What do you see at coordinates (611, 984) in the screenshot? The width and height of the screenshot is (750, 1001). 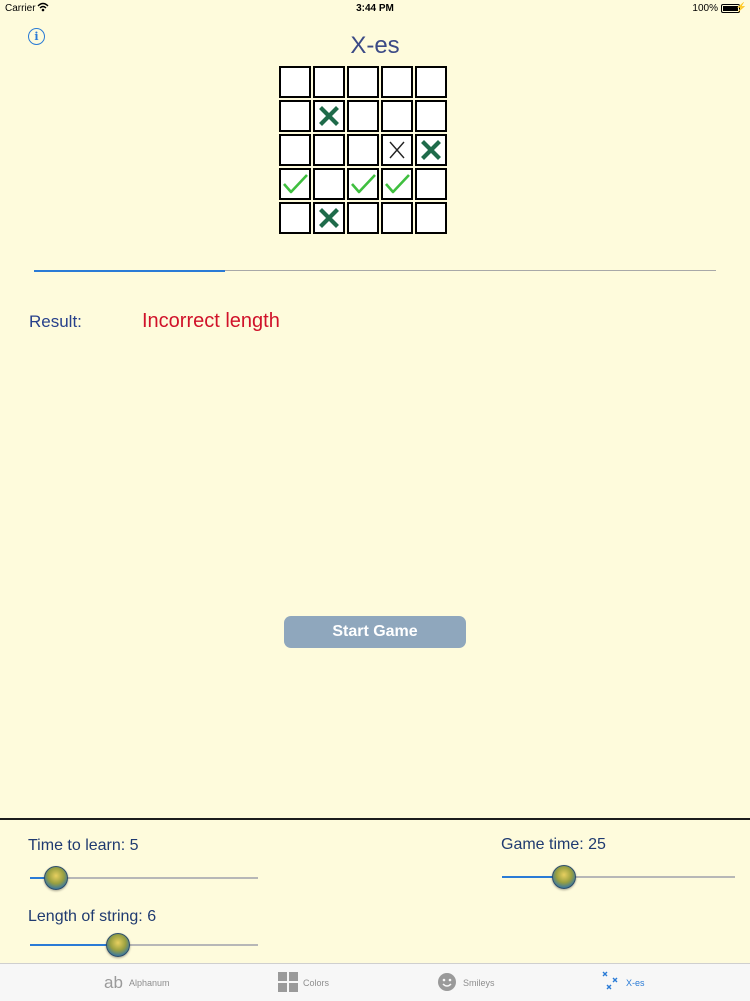 I see `xes-icon` at bounding box center [611, 984].